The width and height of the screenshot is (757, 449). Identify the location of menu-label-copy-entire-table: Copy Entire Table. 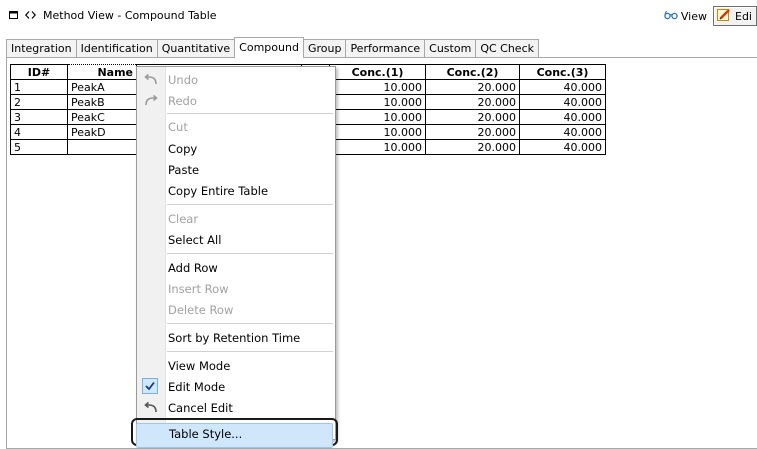
(218, 191).